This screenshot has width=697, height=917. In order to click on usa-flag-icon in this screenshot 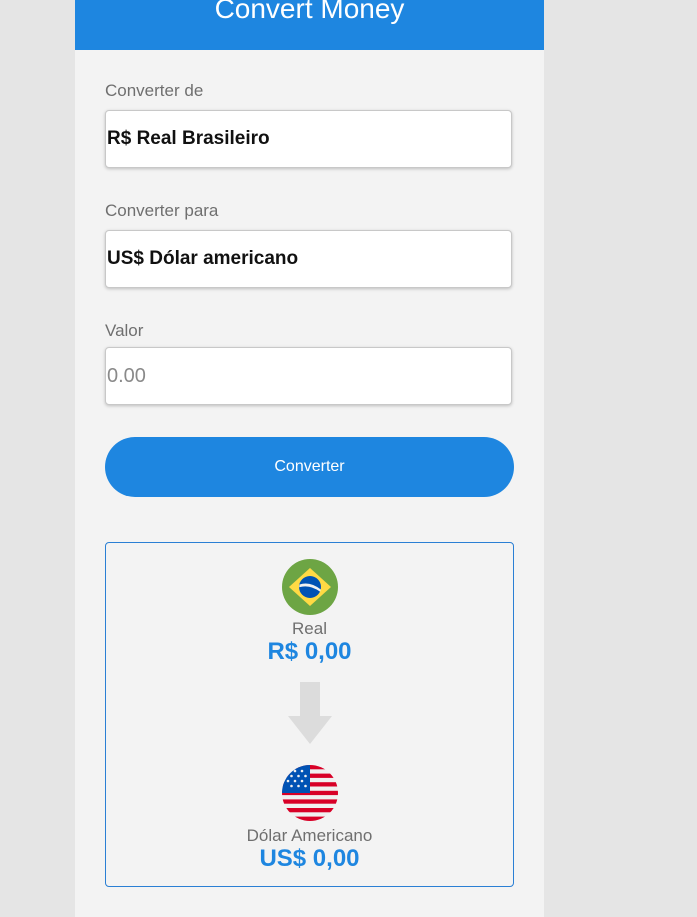, I will do `click(310, 793)`.